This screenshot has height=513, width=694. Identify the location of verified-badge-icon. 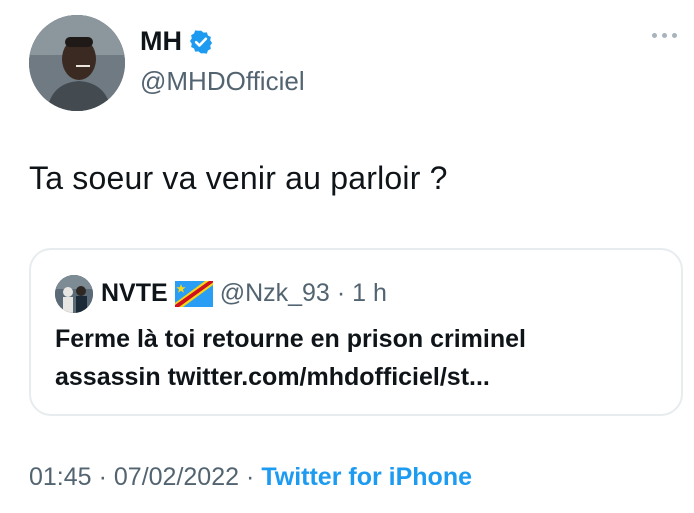
(201, 41).